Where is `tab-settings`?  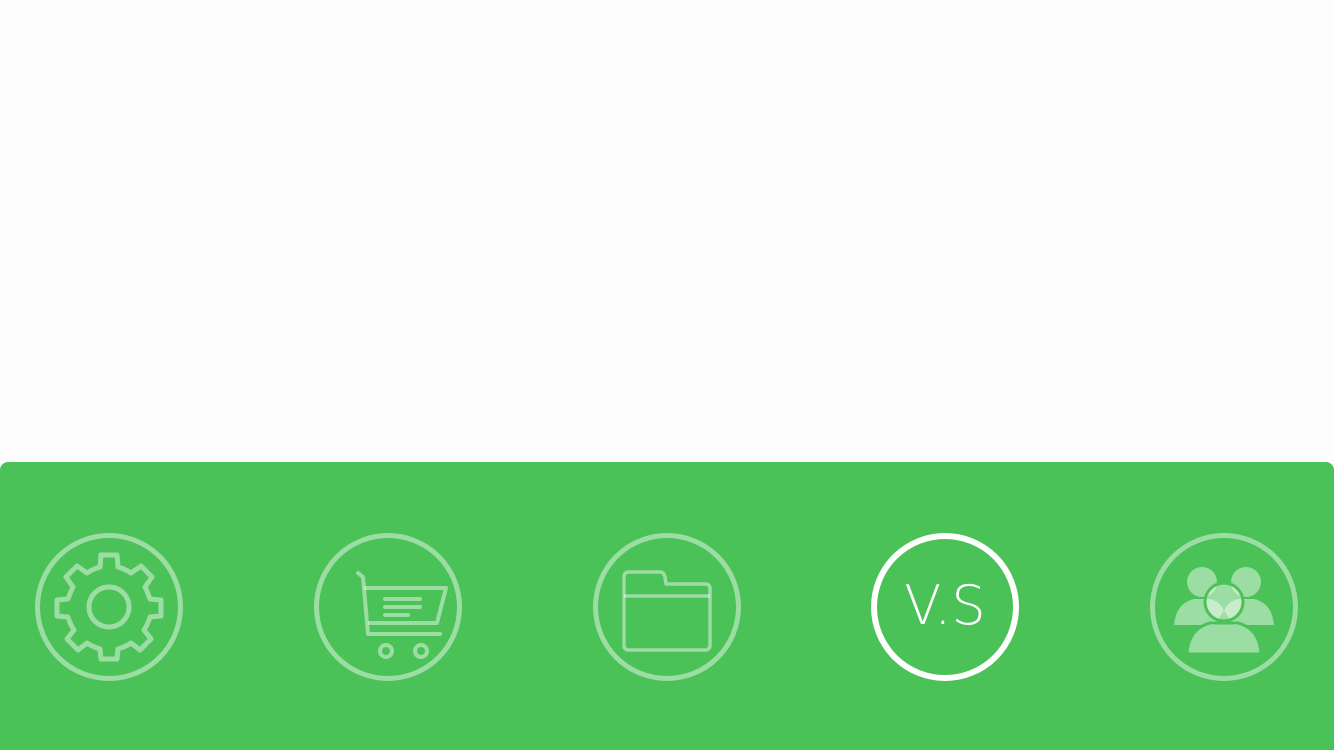
tab-settings is located at coordinates (109, 607).